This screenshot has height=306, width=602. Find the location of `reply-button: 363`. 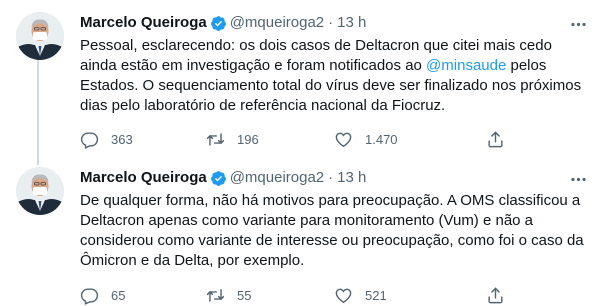

reply-button: 363 is located at coordinates (106, 139).